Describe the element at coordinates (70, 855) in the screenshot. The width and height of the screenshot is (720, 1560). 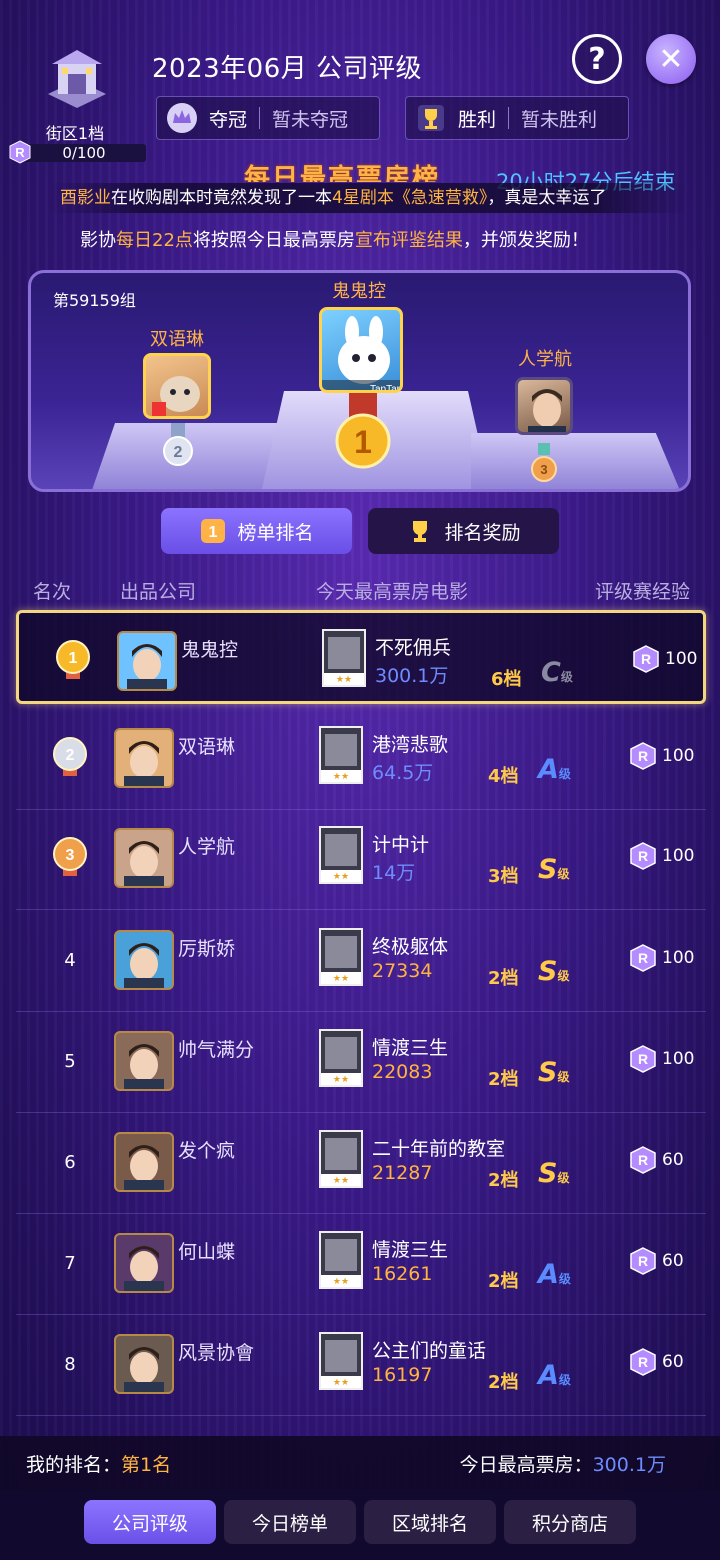
I see `rank-number: 3` at that location.